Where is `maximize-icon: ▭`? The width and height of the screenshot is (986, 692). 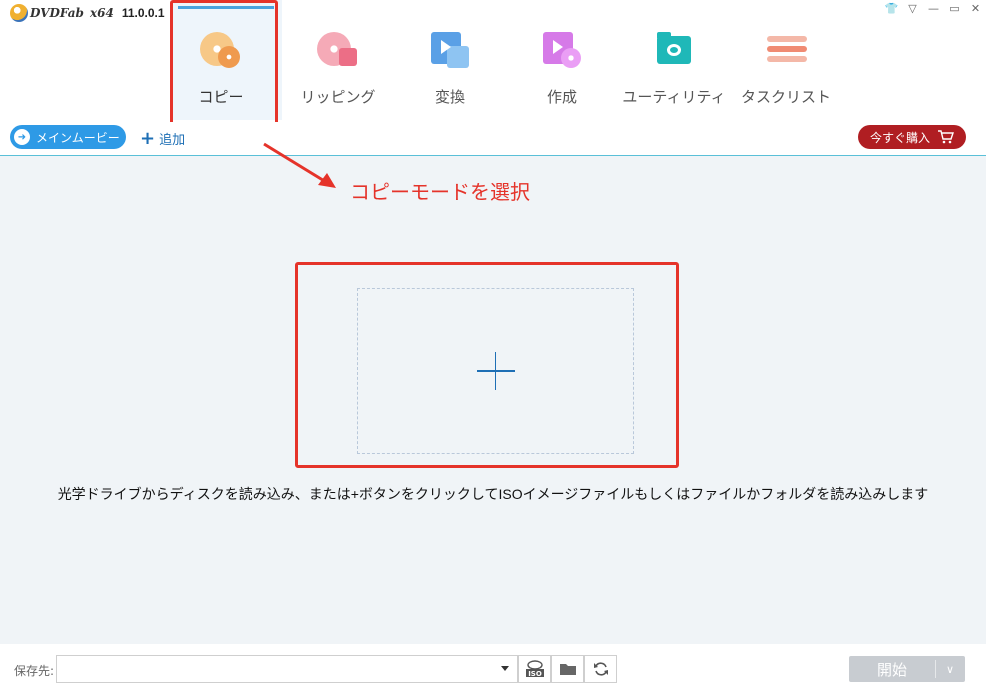
maximize-icon: ▭ is located at coordinates (954, 8).